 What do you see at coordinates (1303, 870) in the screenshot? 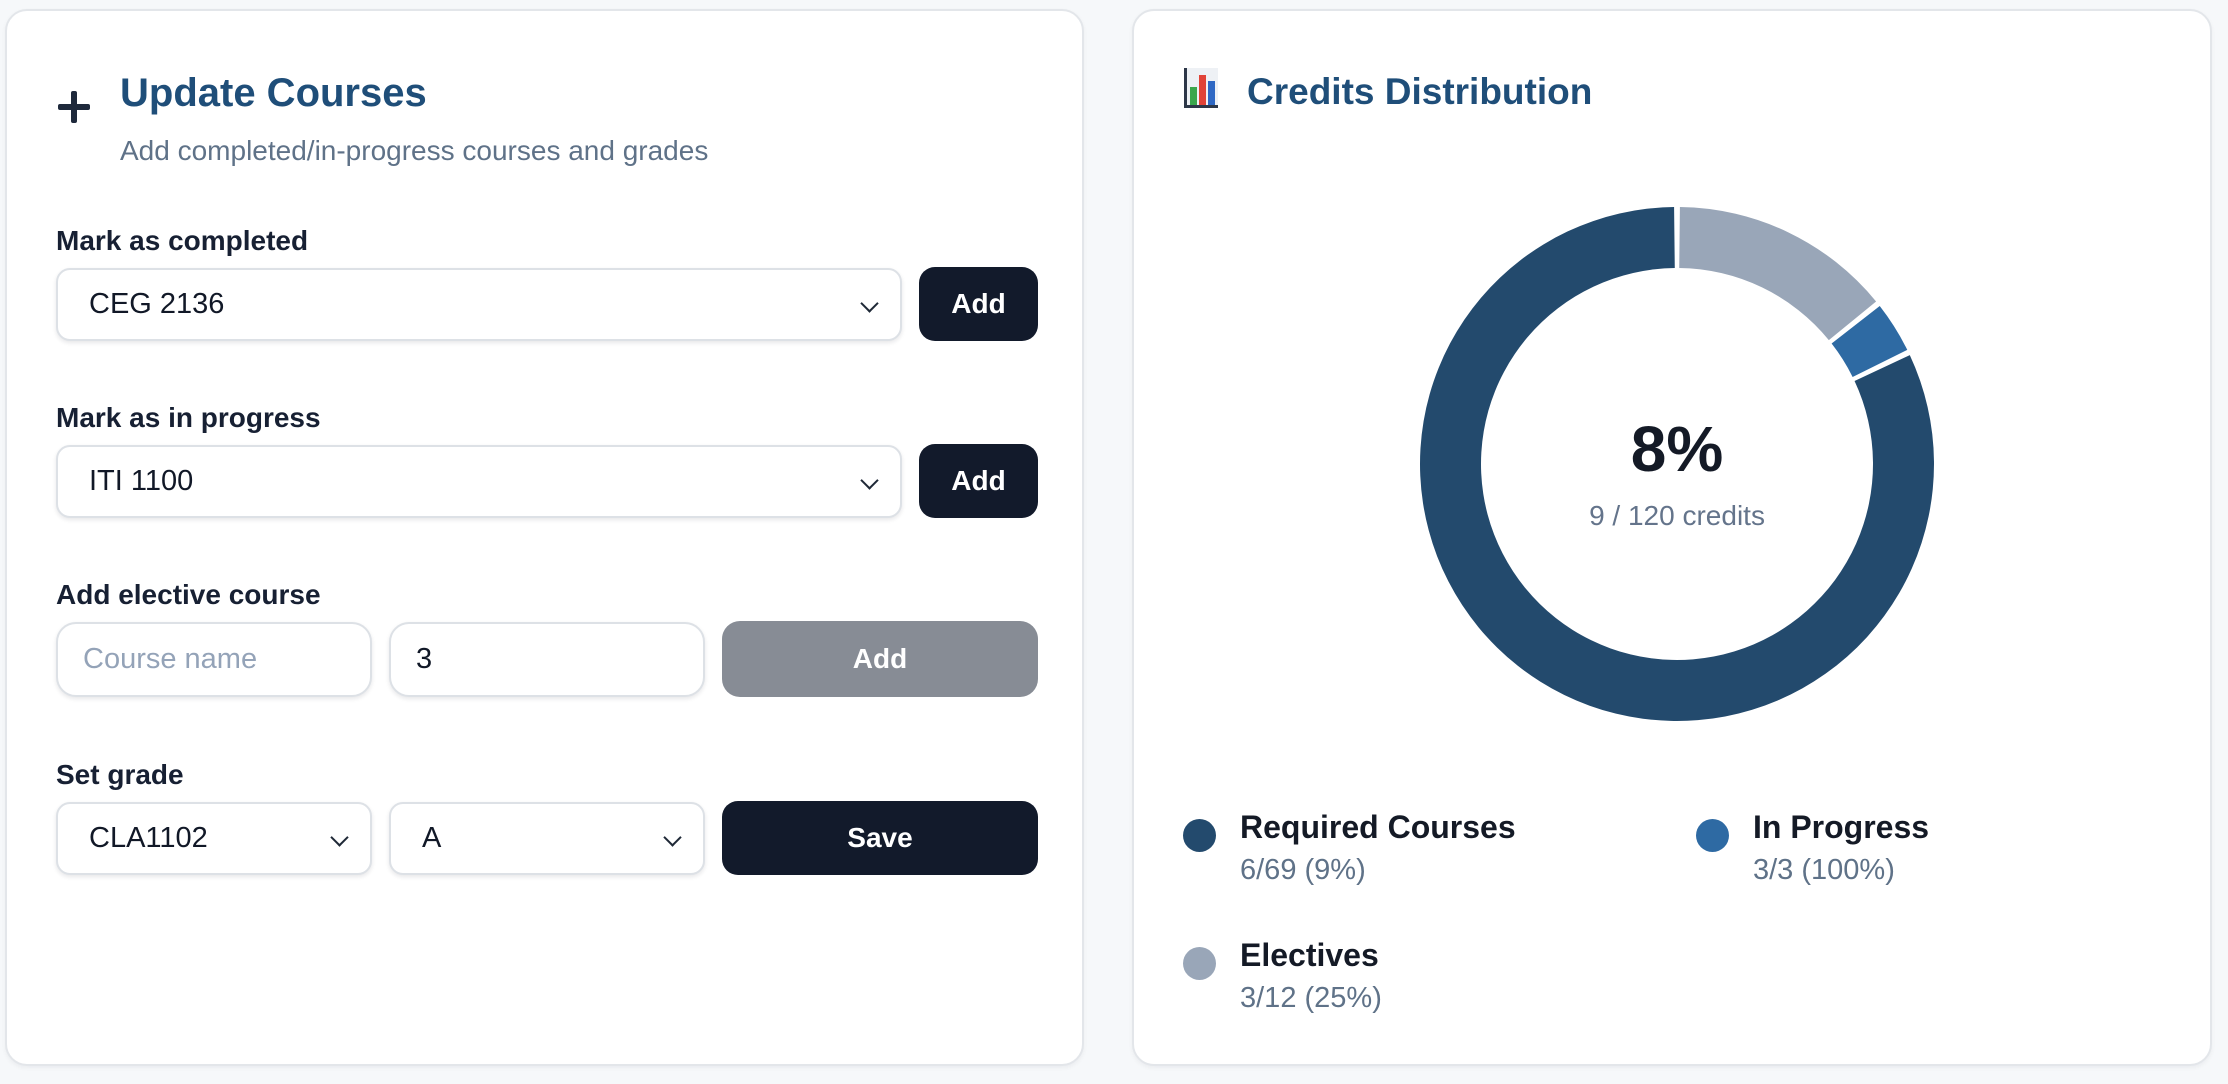
I see `legend-value-required: 6/69 (9%)` at bounding box center [1303, 870].